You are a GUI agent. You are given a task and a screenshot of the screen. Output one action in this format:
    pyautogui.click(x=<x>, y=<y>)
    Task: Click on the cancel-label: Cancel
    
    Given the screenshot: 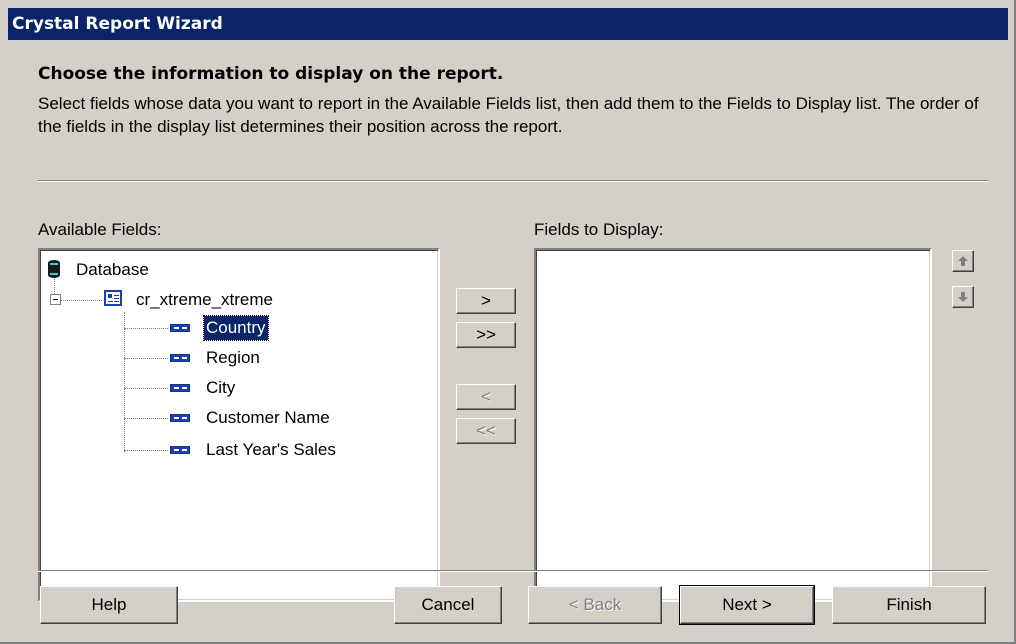 What is the action you would take?
    pyautogui.click(x=448, y=604)
    